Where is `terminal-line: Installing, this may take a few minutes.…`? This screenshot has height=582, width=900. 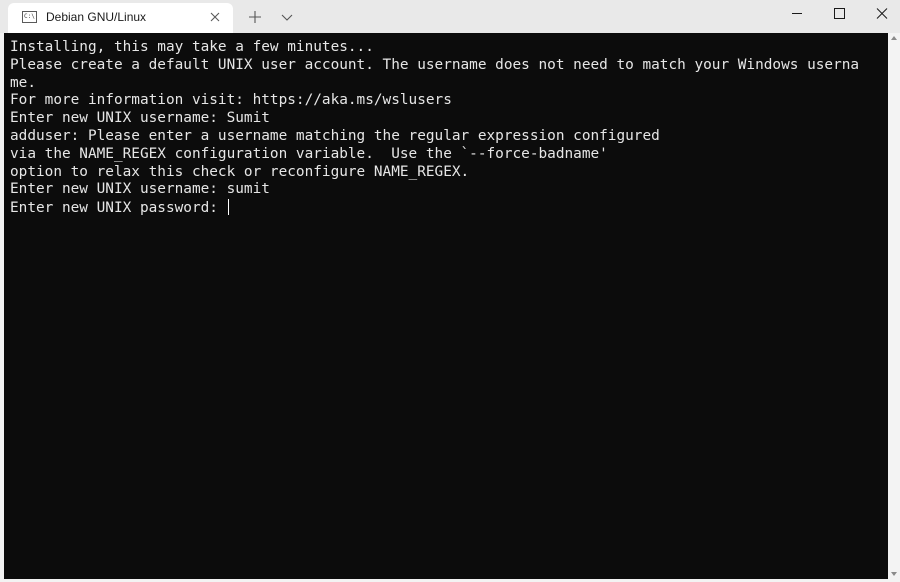 terminal-line: Installing, this may take a few minutes.… is located at coordinates (192, 47).